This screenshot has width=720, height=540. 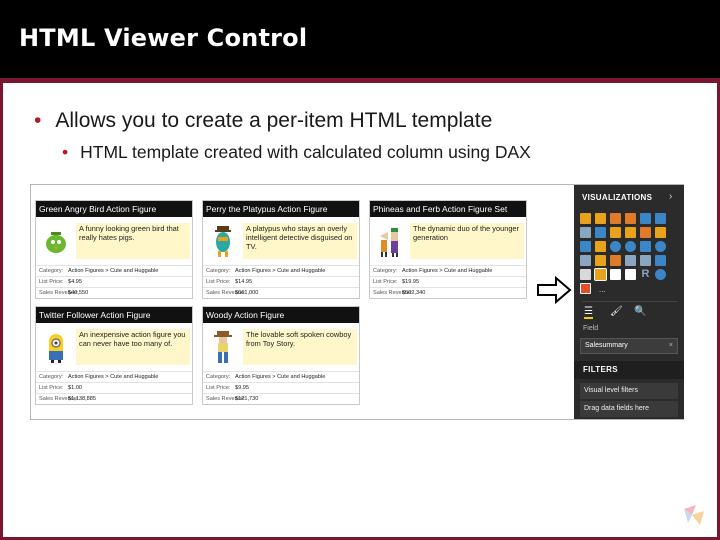 I want to click on visualizations-title: VISUALIZATIONS, so click(x=617, y=197).